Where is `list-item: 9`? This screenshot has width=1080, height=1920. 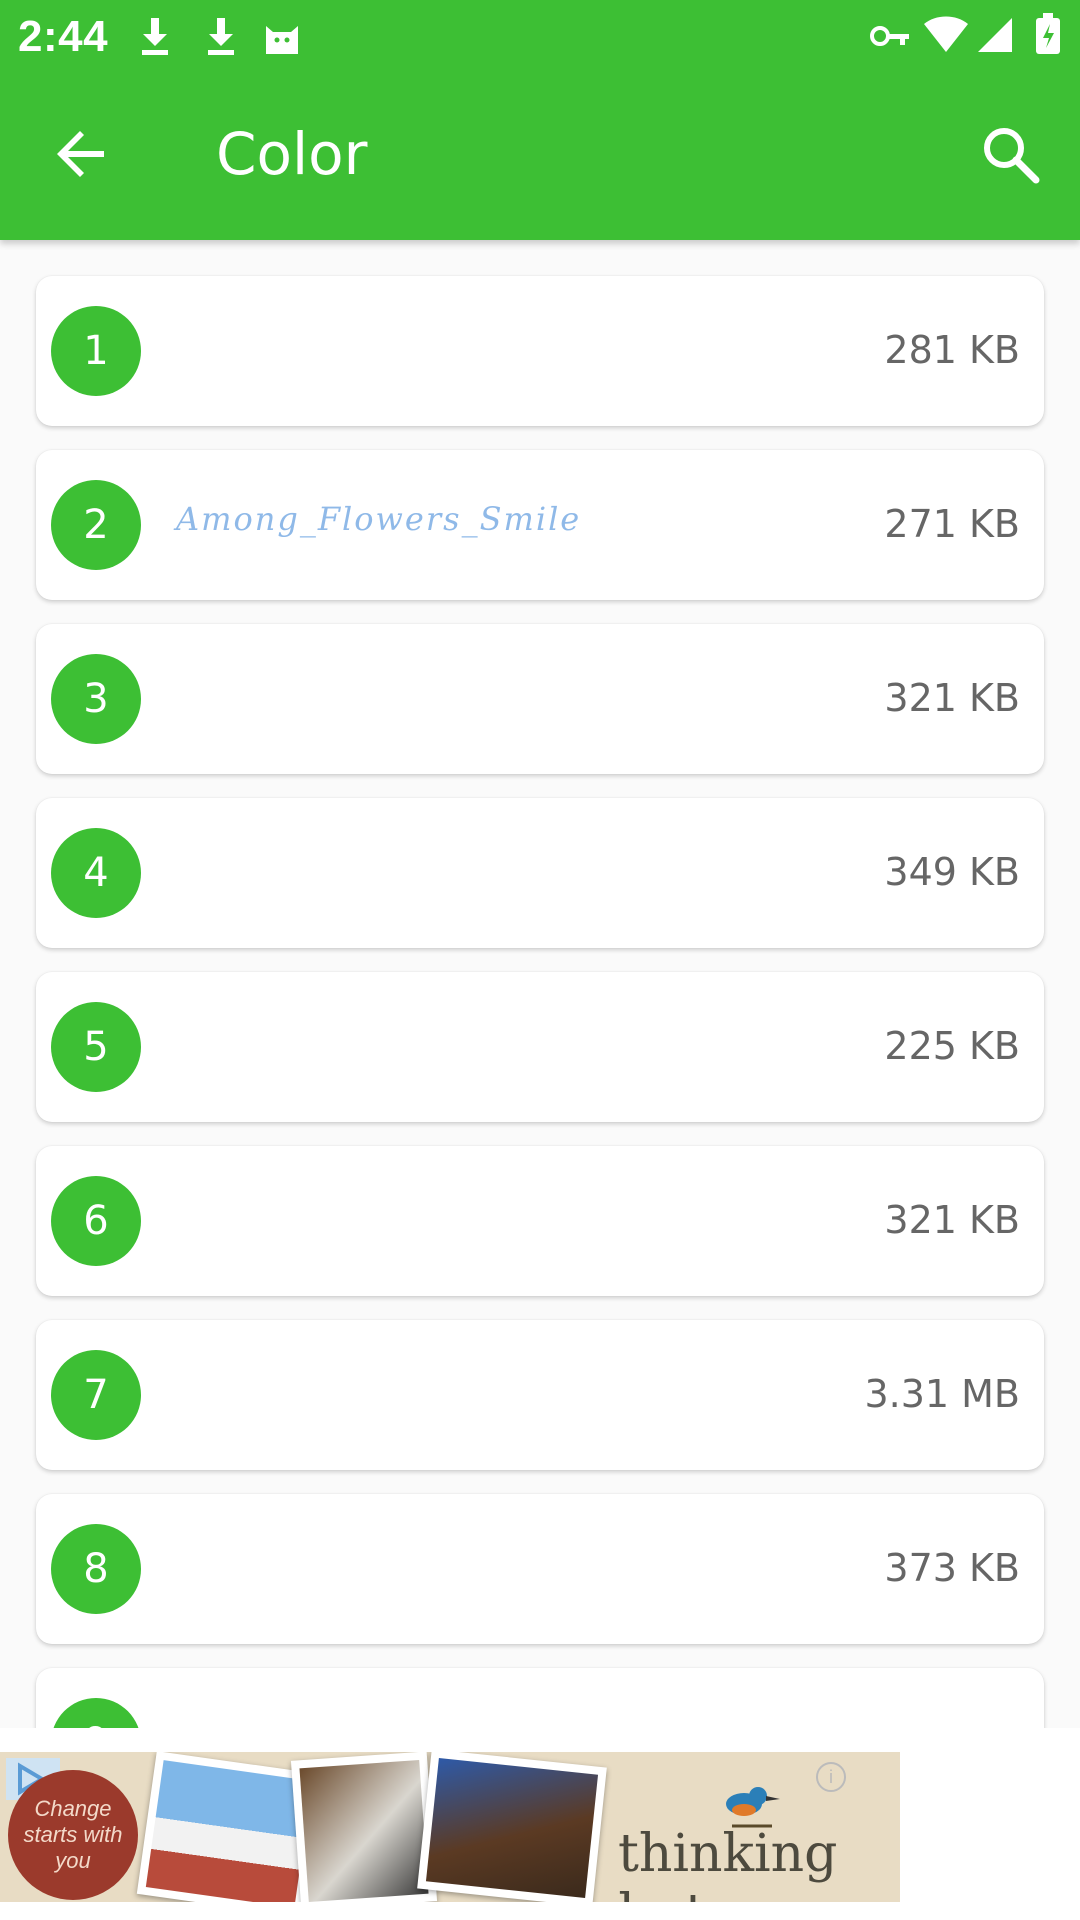 list-item: 9 is located at coordinates (540, 1698).